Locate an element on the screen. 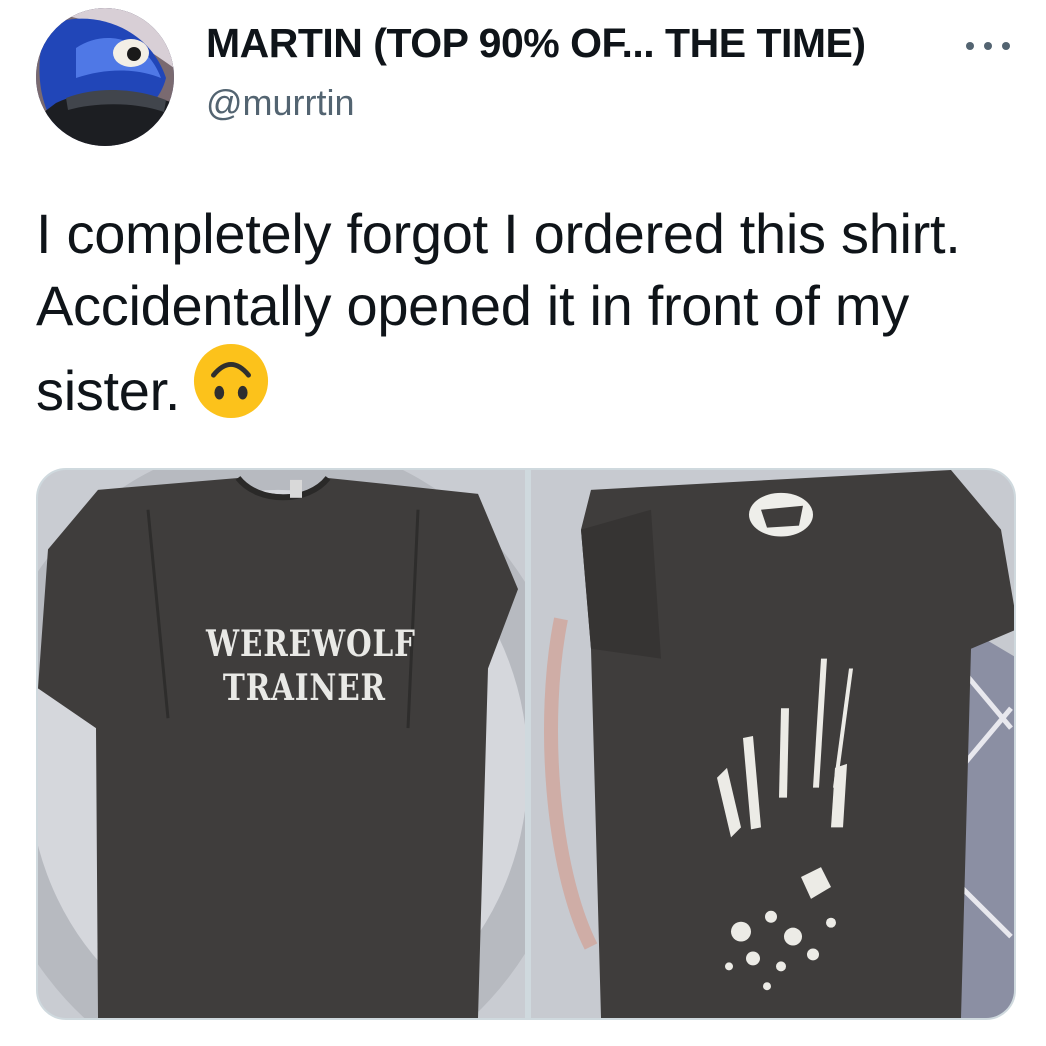 This screenshot has height=1046, width=1046. avatar is located at coordinates (105, 77).